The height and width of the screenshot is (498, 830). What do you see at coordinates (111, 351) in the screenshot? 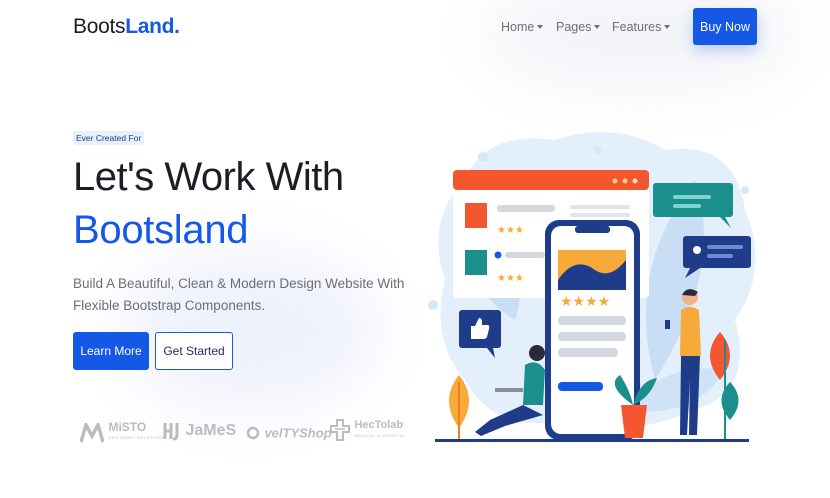
I see `learn-more-button: Learn More` at bounding box center [111, 351].